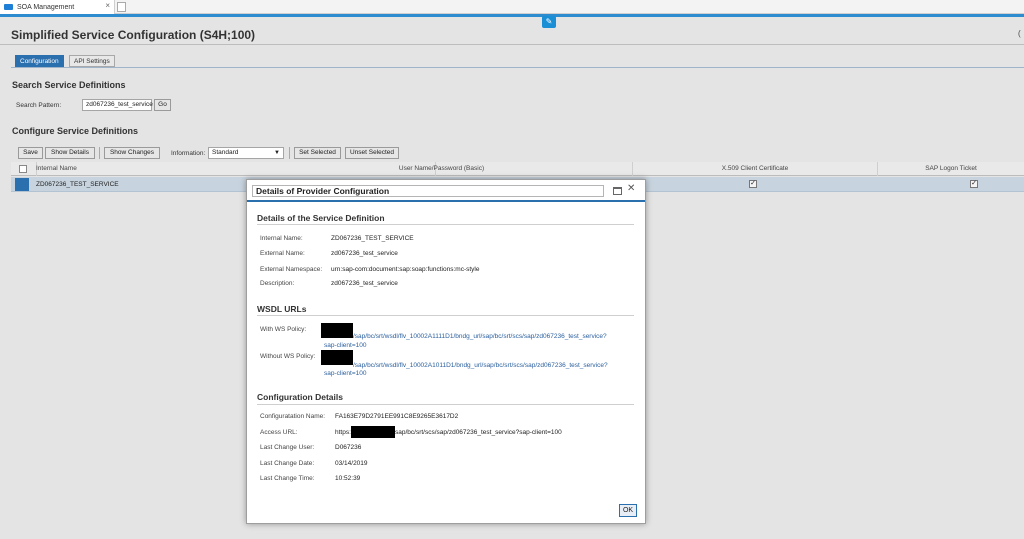  Describe the element at coordinates (512, 44) in the screenshot. I see `title-divider` at that location.